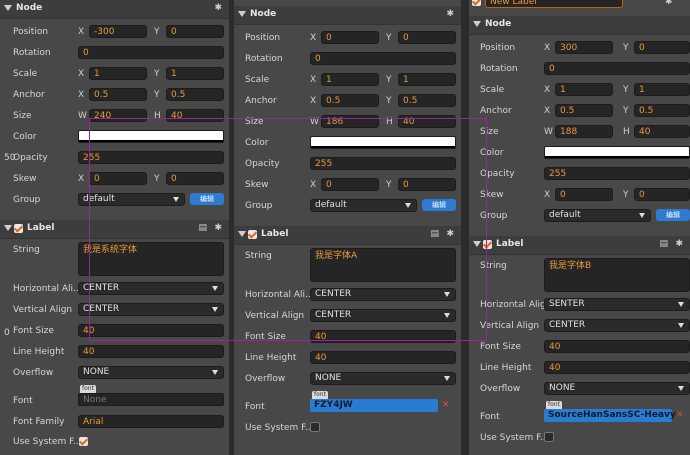 The image size is (690, 455). Describe the element at coordinates (617, 275) in the screenshot. I see `string-textarea: 我是字体B` at that location.